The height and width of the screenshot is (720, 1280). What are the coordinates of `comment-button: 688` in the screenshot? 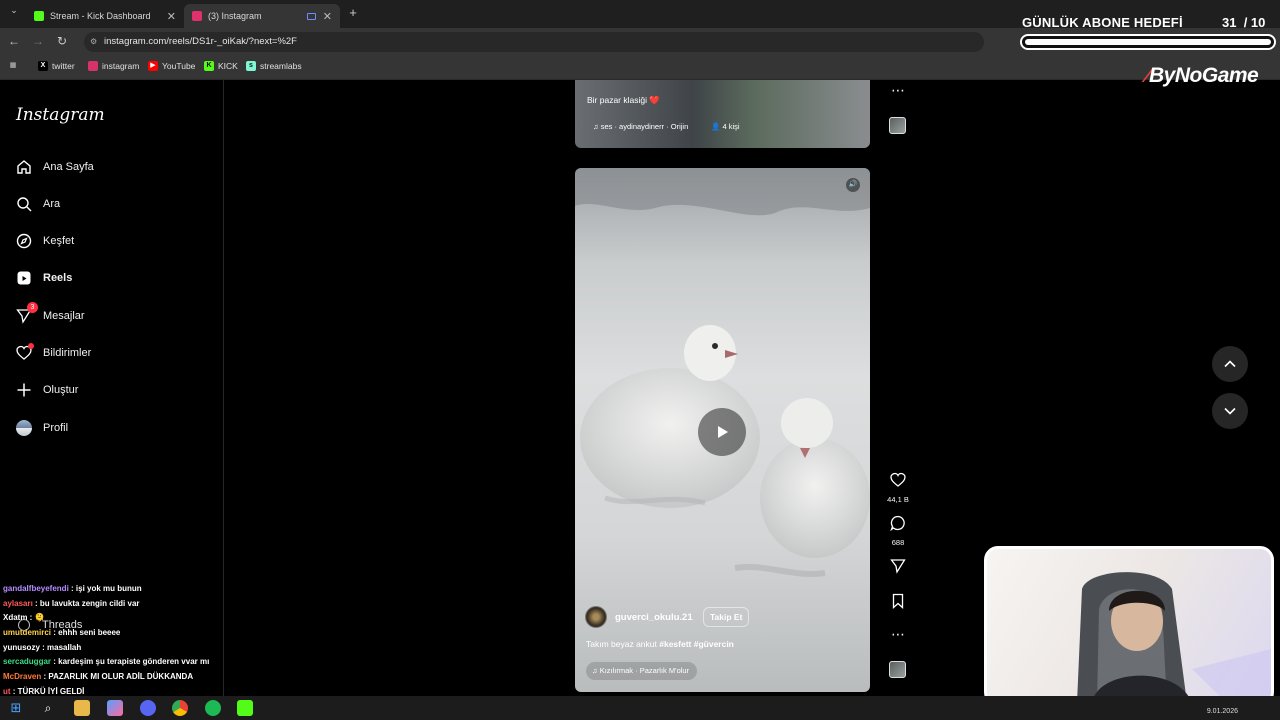 It's located at (898, 531).